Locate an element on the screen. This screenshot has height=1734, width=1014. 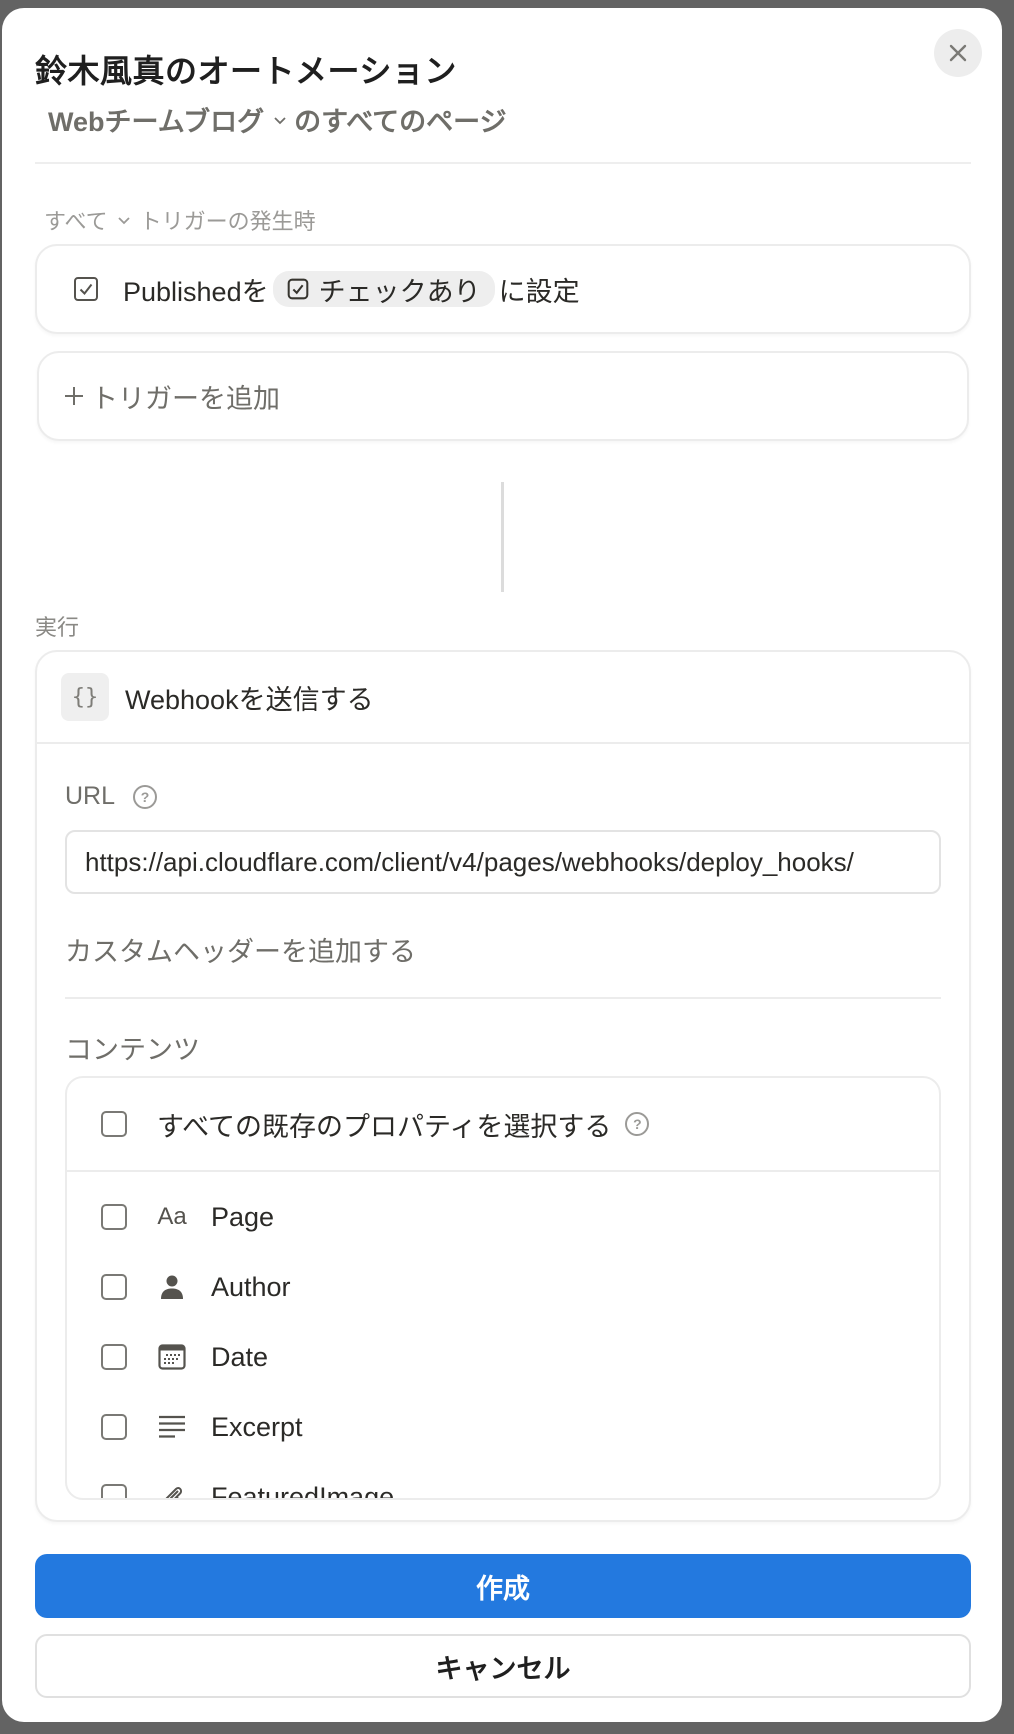
url-label-row: URL ? is located at coordinates (111, 796).